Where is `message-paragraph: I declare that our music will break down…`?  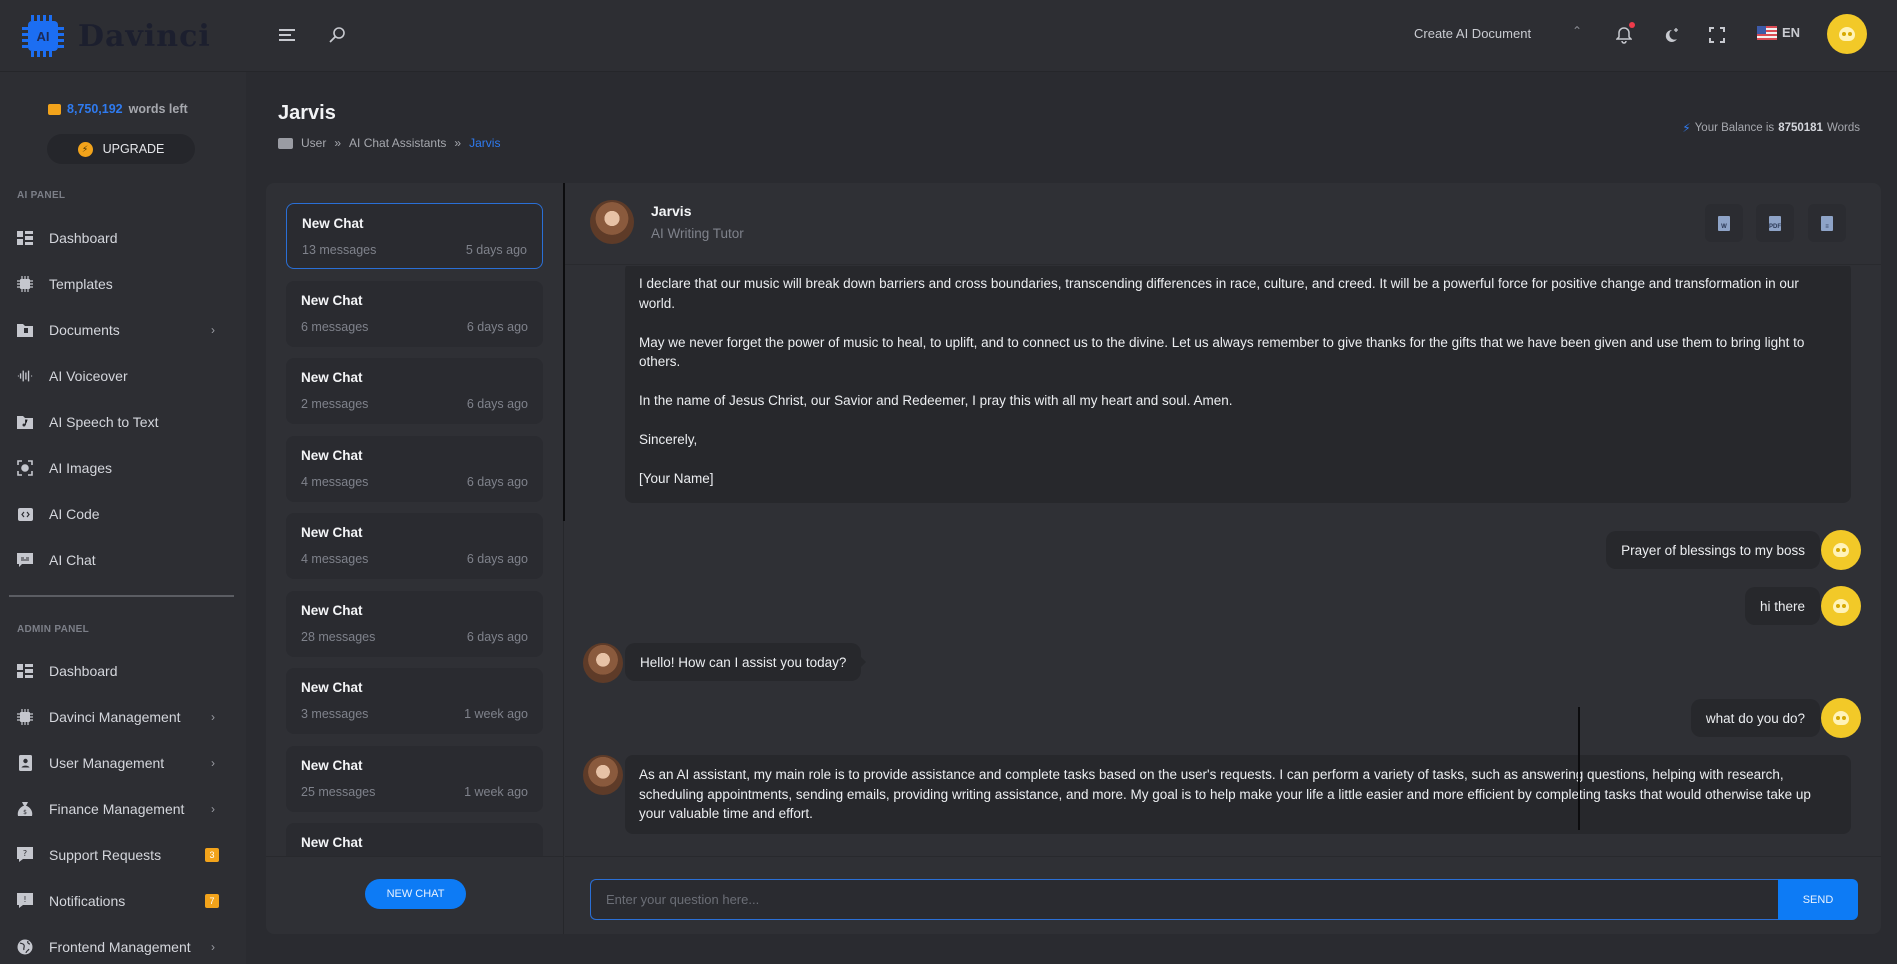 message-paragraph: I declare that our music will break down… is located at coordinates (1219, 293).